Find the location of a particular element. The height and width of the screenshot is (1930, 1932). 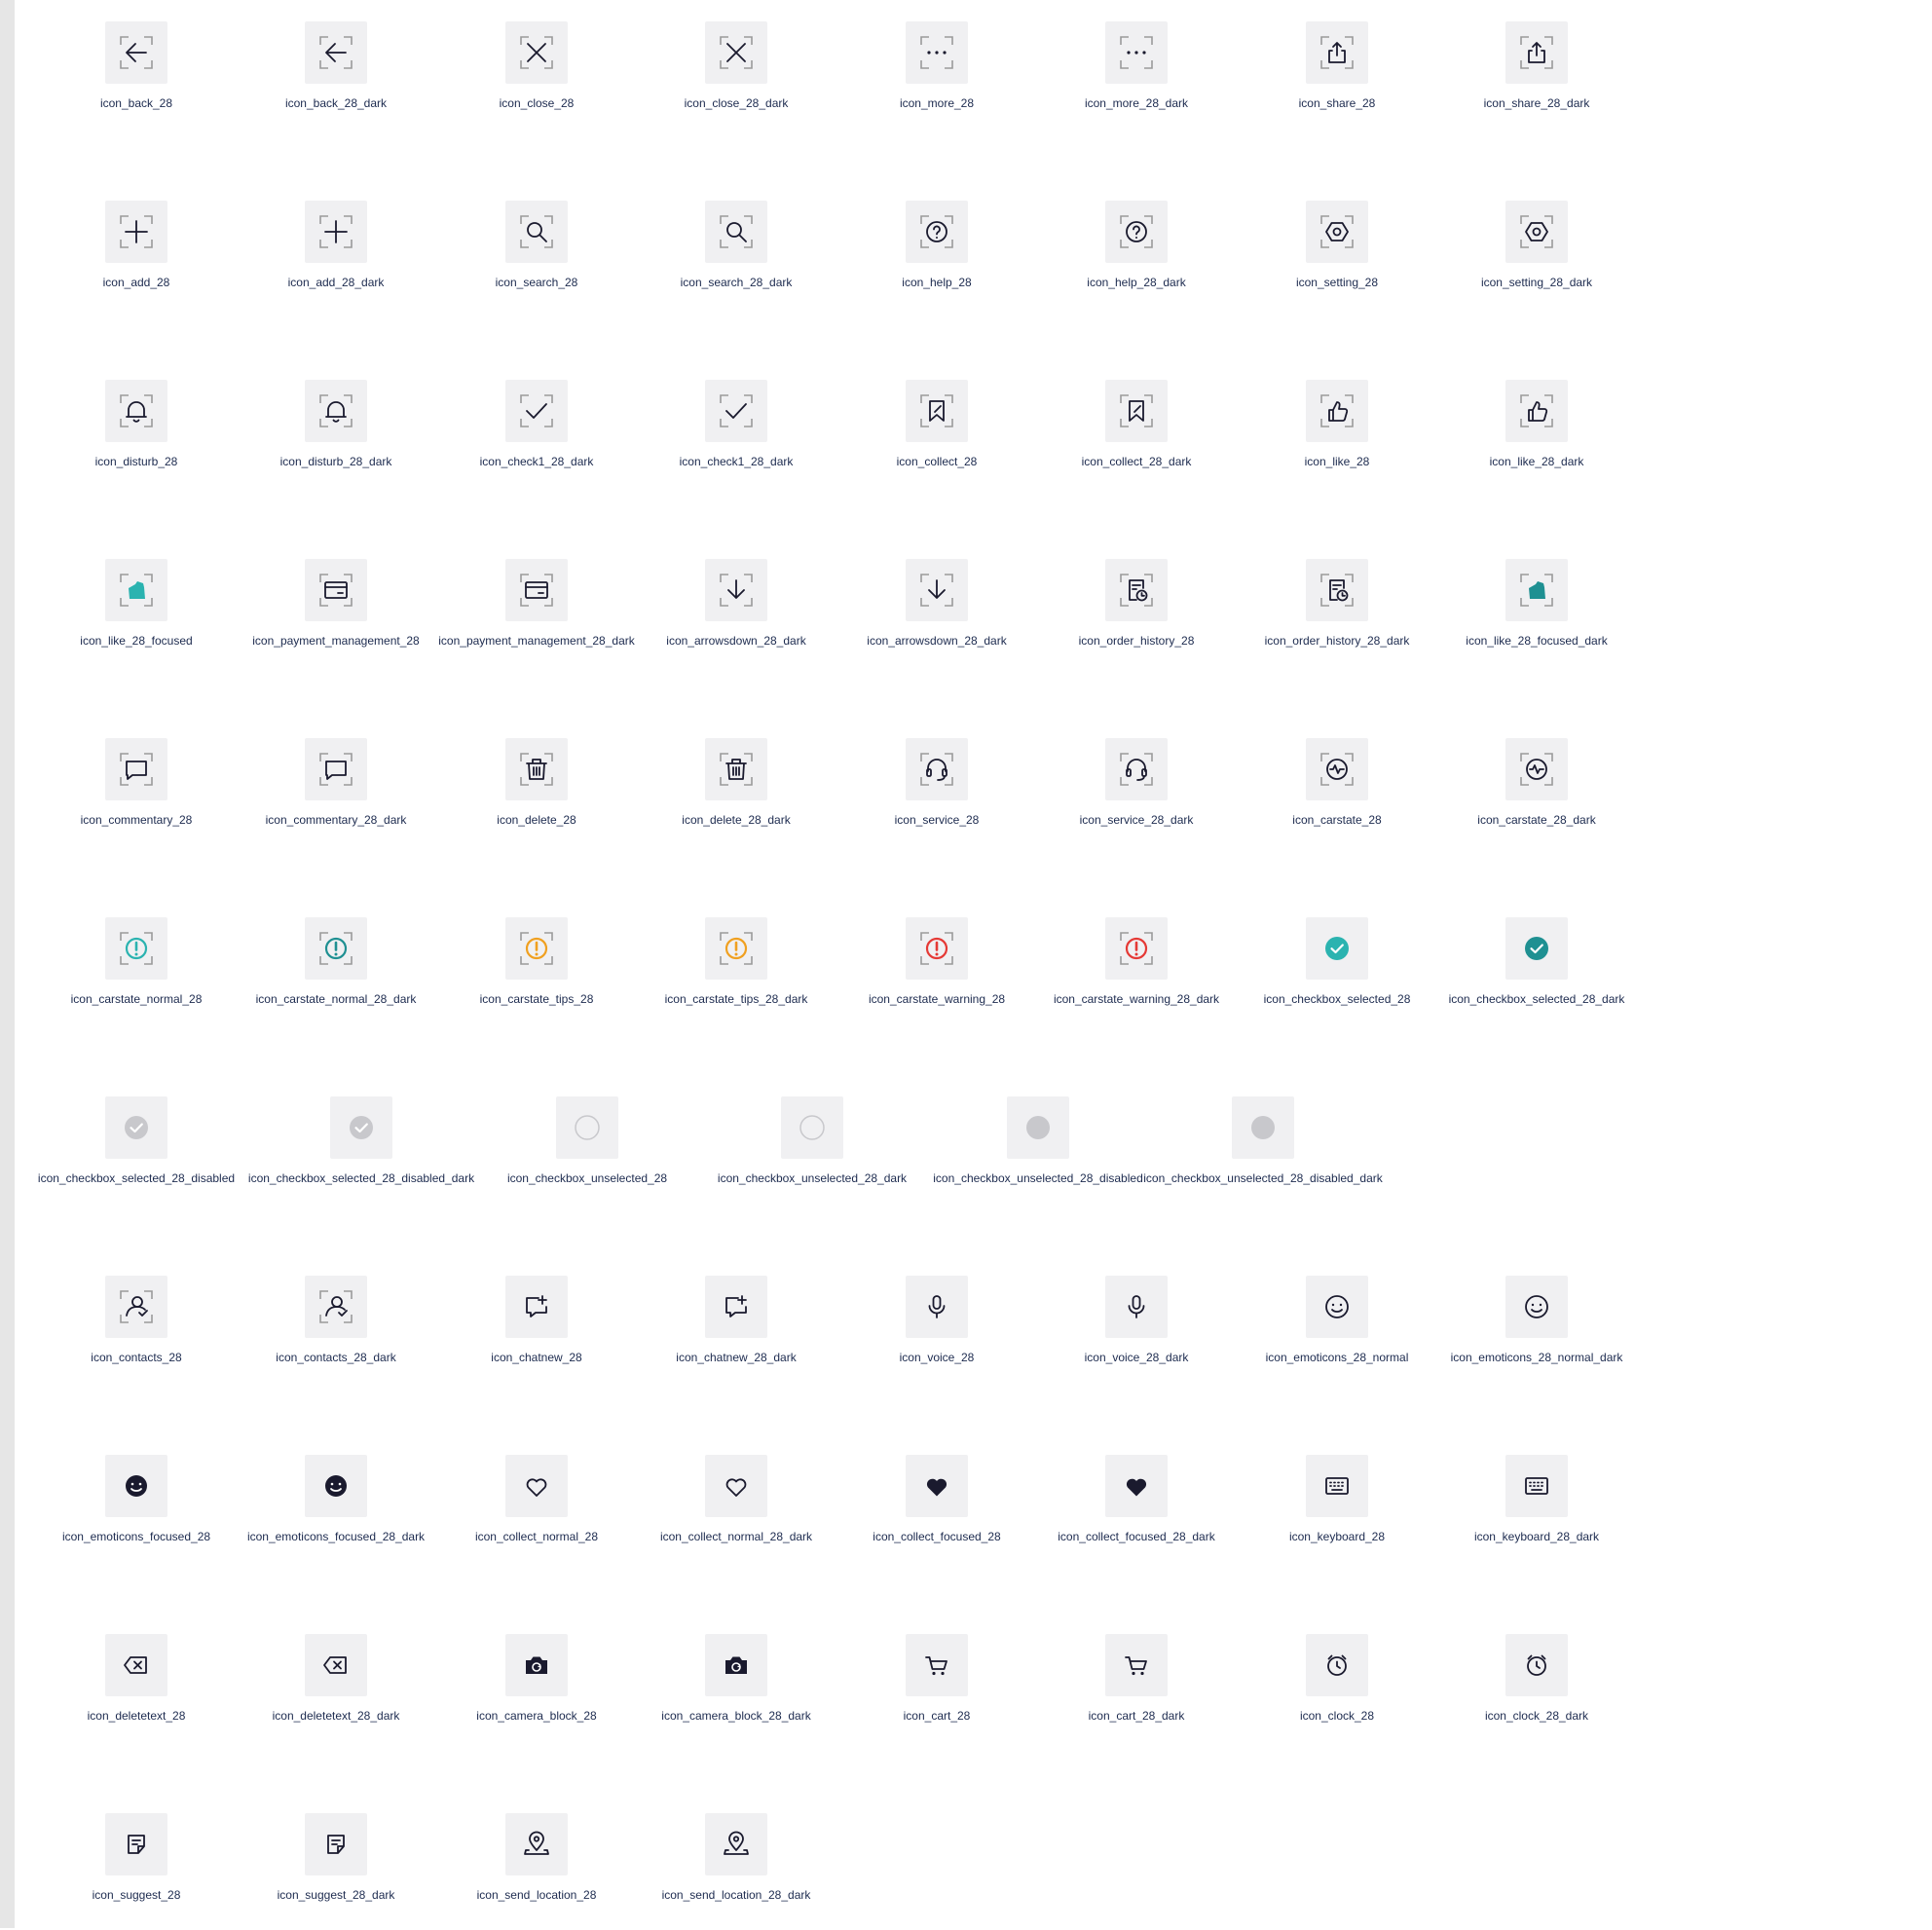

icon-card: icon_camera_block_28_dark is located at coordinates (790, 1692).